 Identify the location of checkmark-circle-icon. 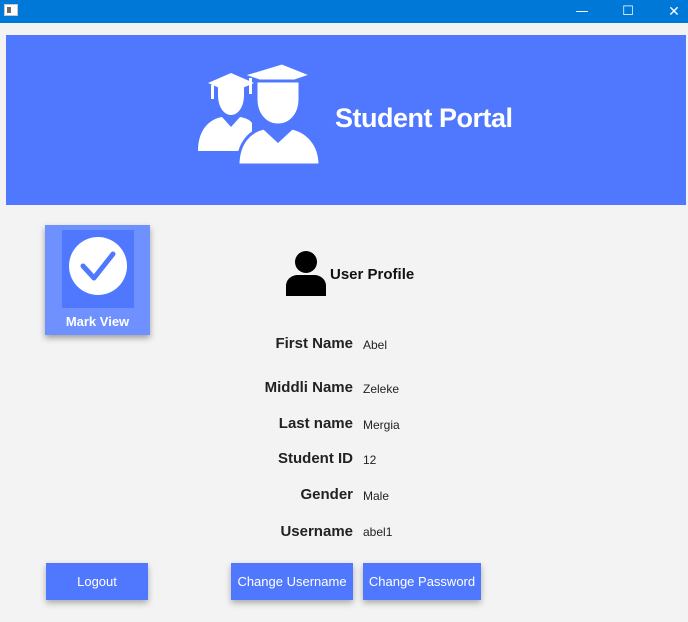
(98, 266).